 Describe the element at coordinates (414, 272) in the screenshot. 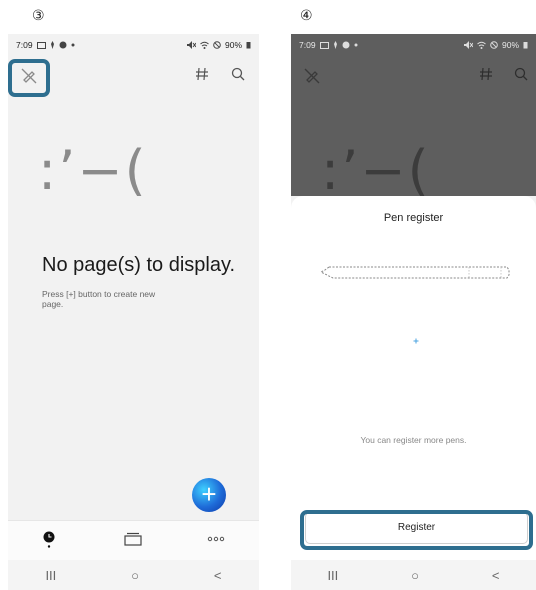

I see `pen-outline-icon` at that location.